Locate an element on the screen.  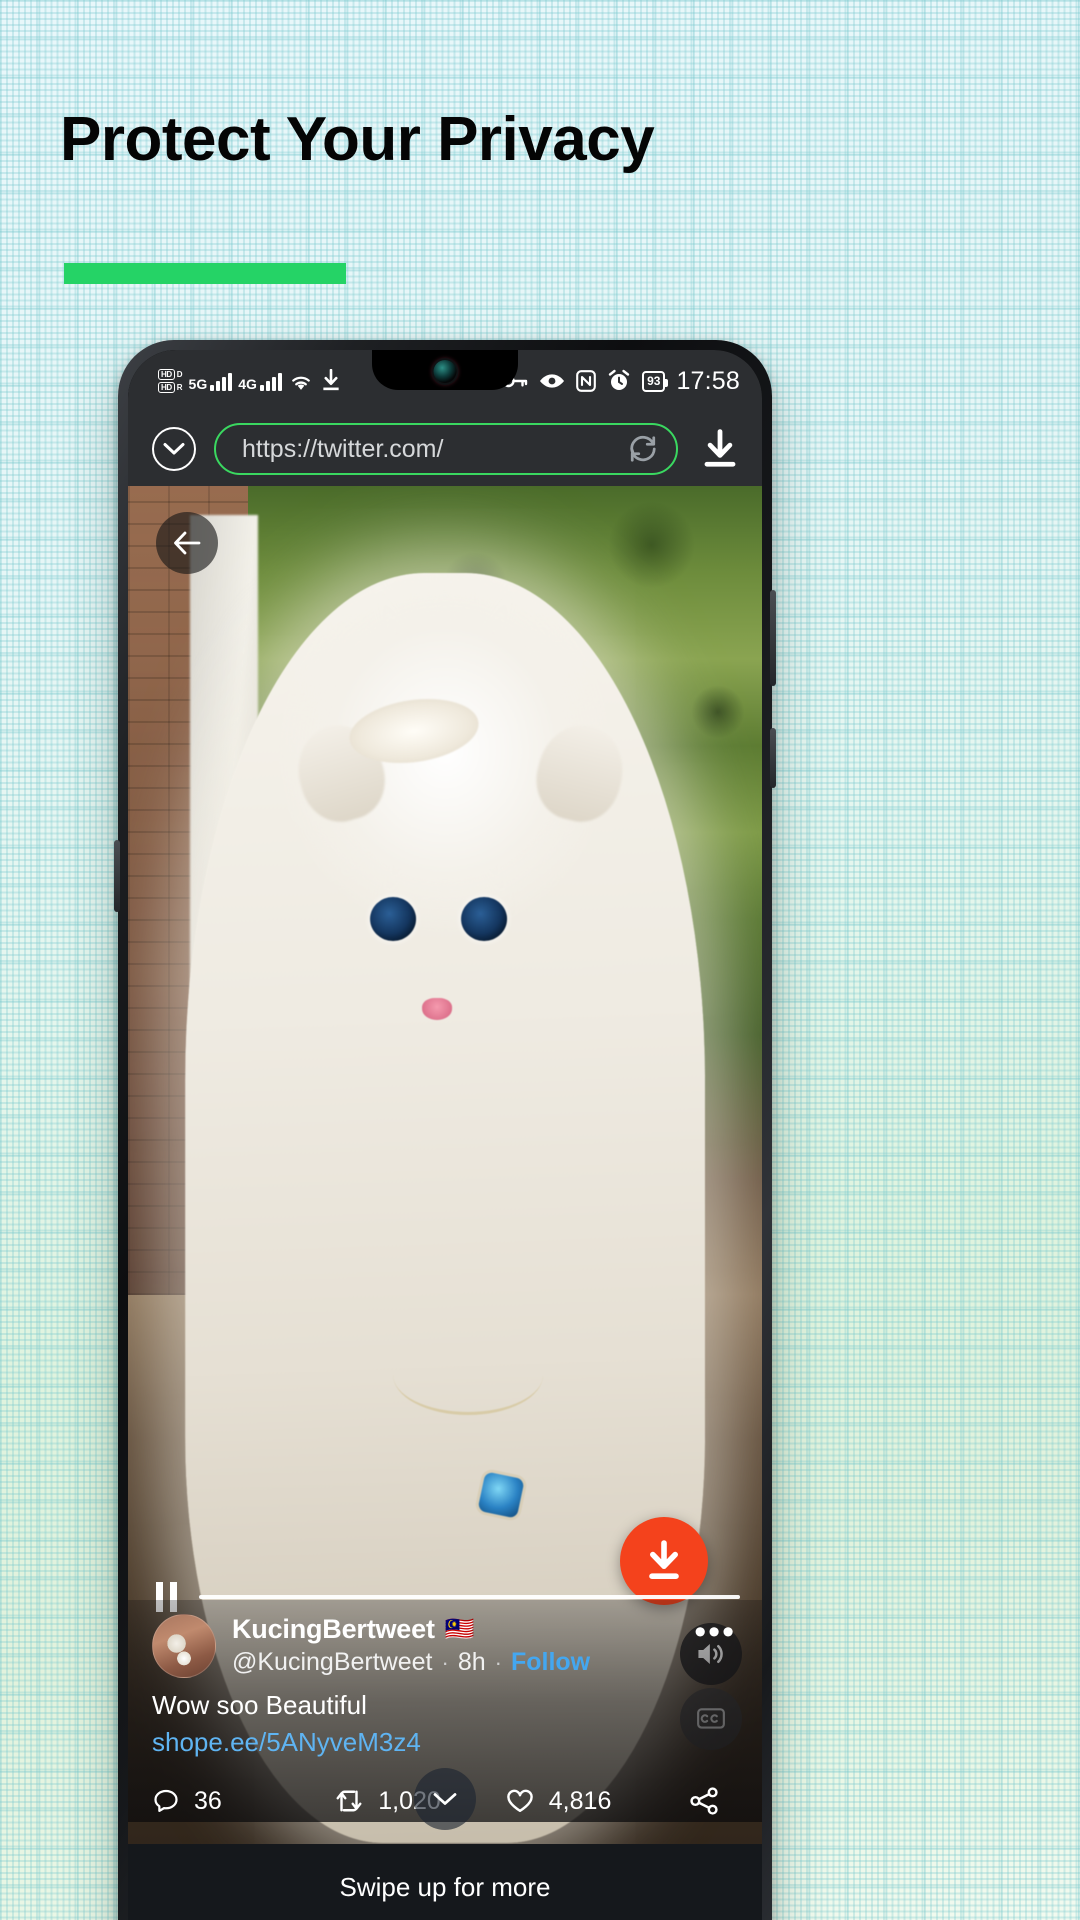
power-button is located at coordinates (773, 758).